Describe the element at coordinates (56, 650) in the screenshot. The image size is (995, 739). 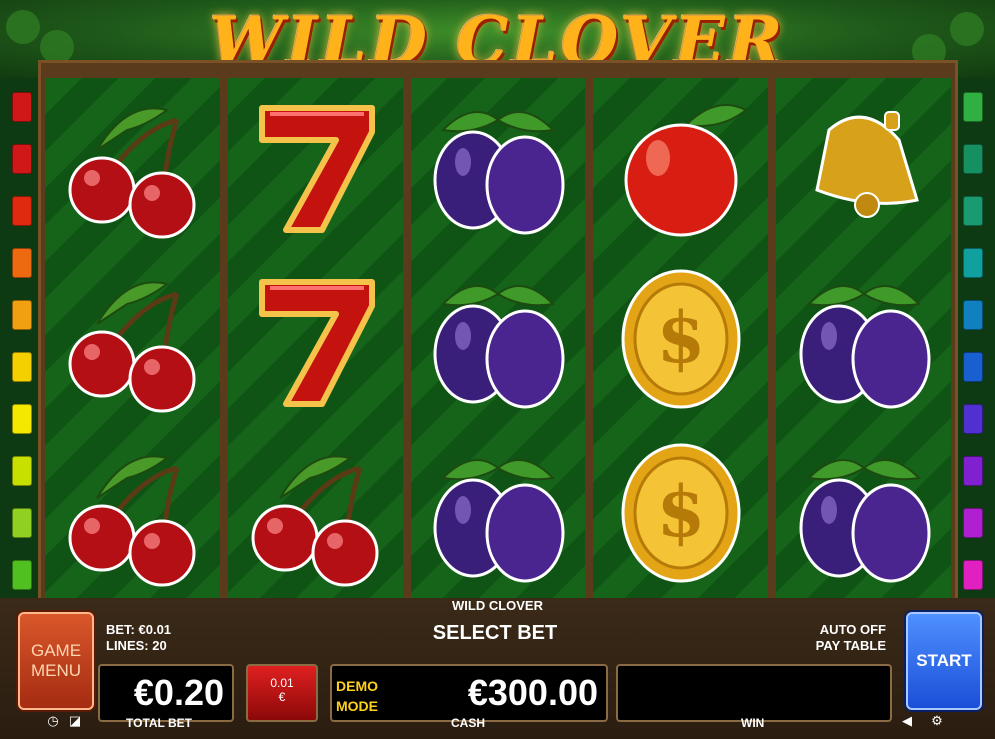
I see `game-menu-label: GAME` at that location.